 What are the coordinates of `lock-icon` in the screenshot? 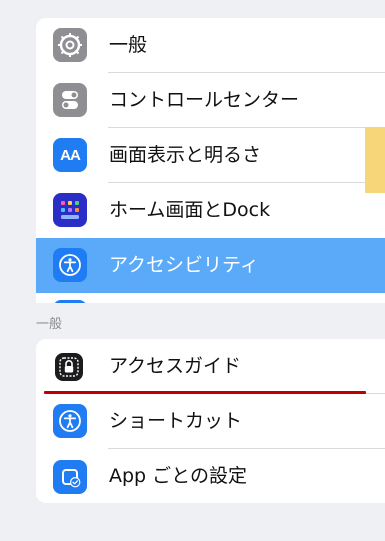 It's located at (69, 367).